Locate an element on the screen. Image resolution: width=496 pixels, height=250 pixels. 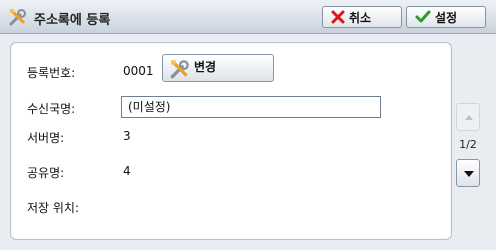
title-bar: 주소록에 등록 취소 설정 is located at coordinates (248, 17).